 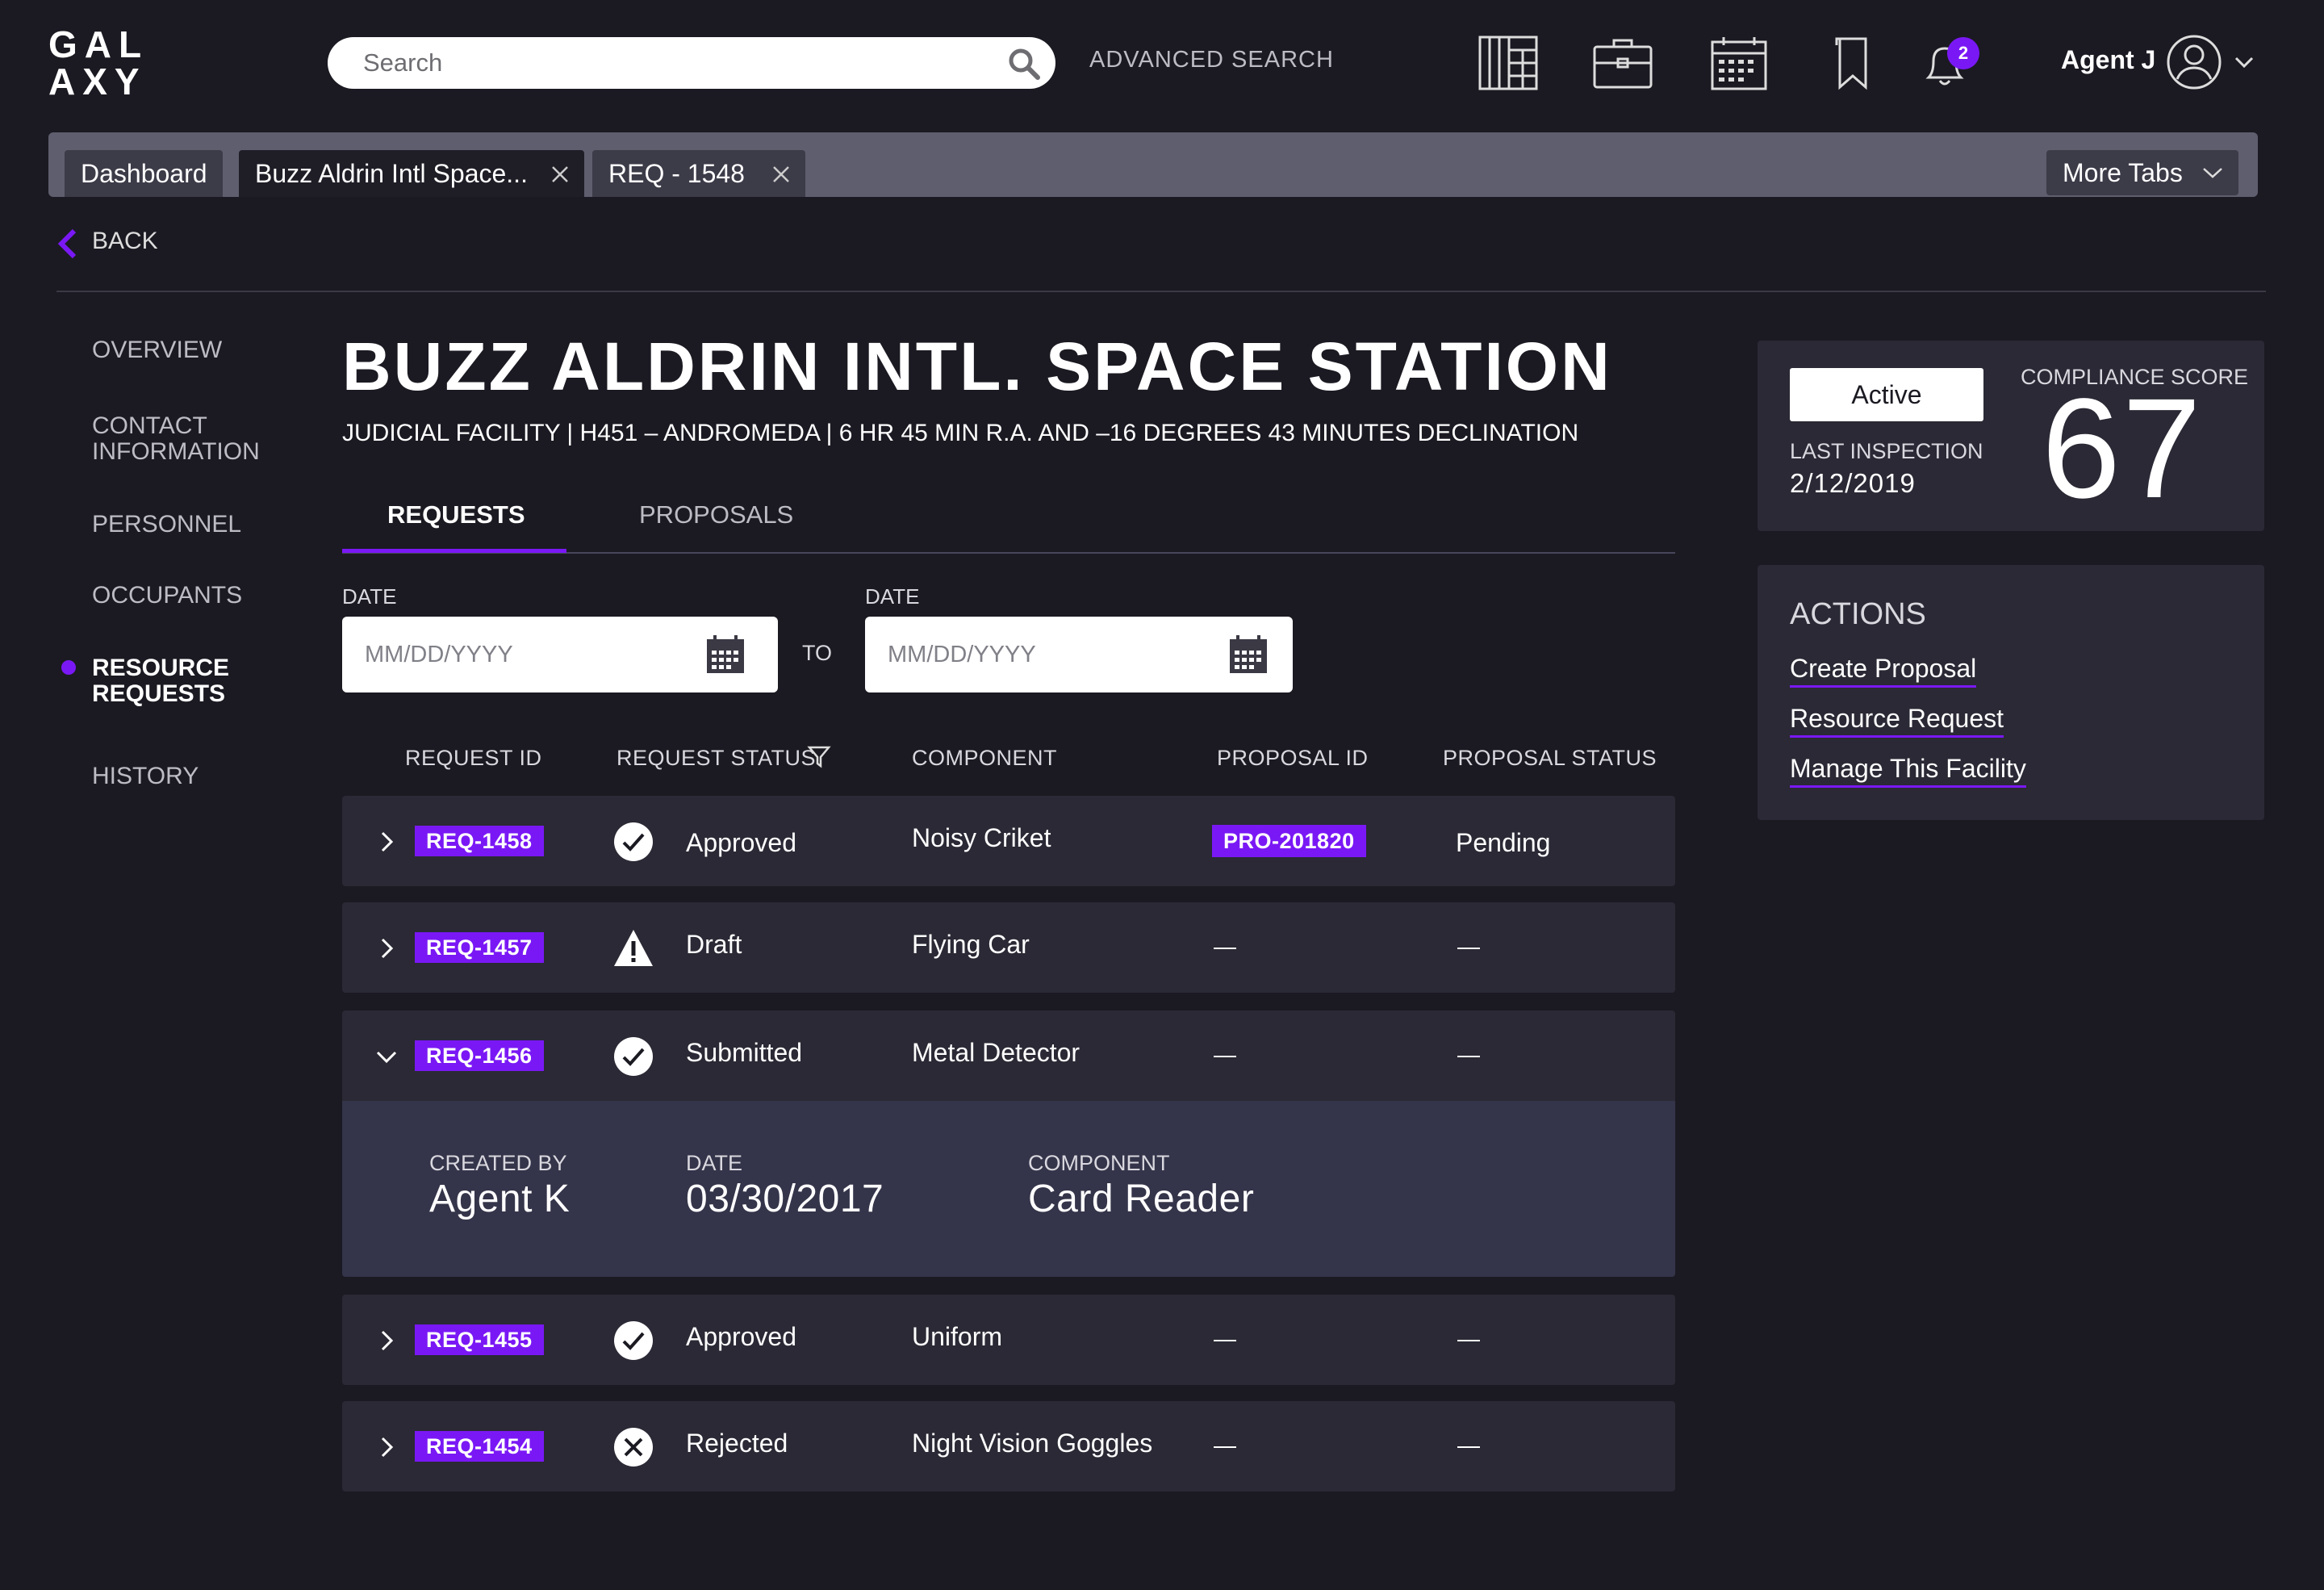 What do you see at coordinates (474, 758) in the screenshot?
I see `column-header-request-id: REQUEST ID` at bounding box center [474, 758].